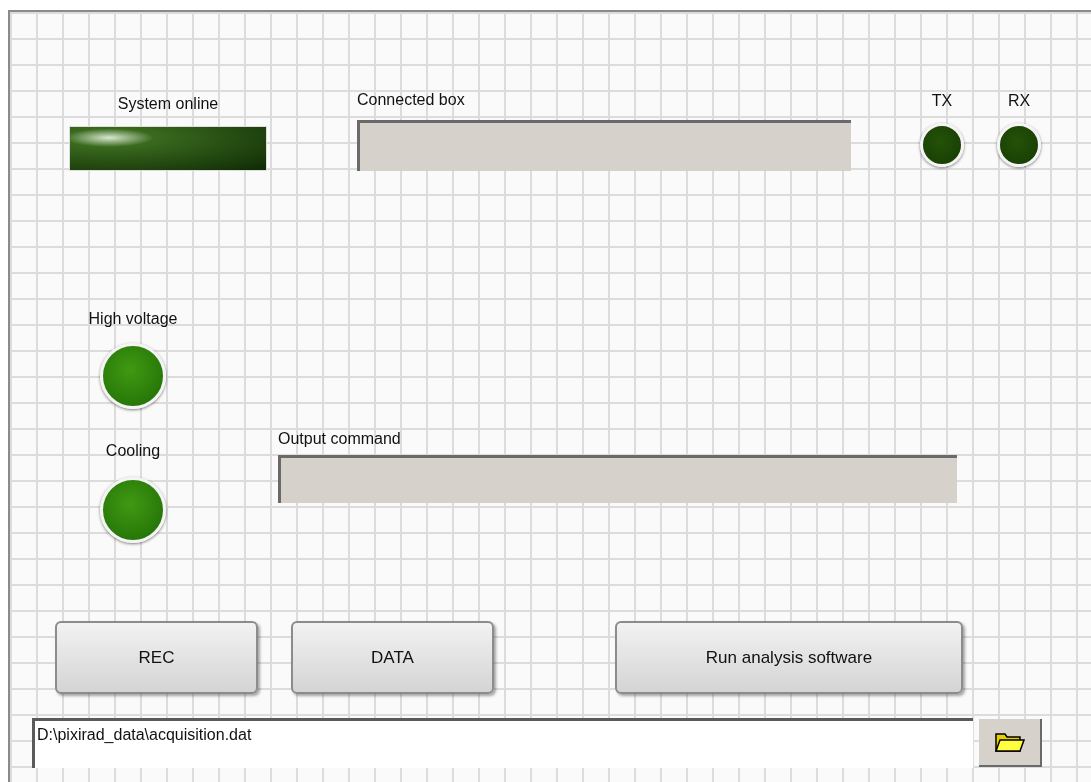 This screenshot has height=782, width=1091. Describe the element at coordinates (133, 451) in the screenshot. I see `led-label: Cooling` at that location.